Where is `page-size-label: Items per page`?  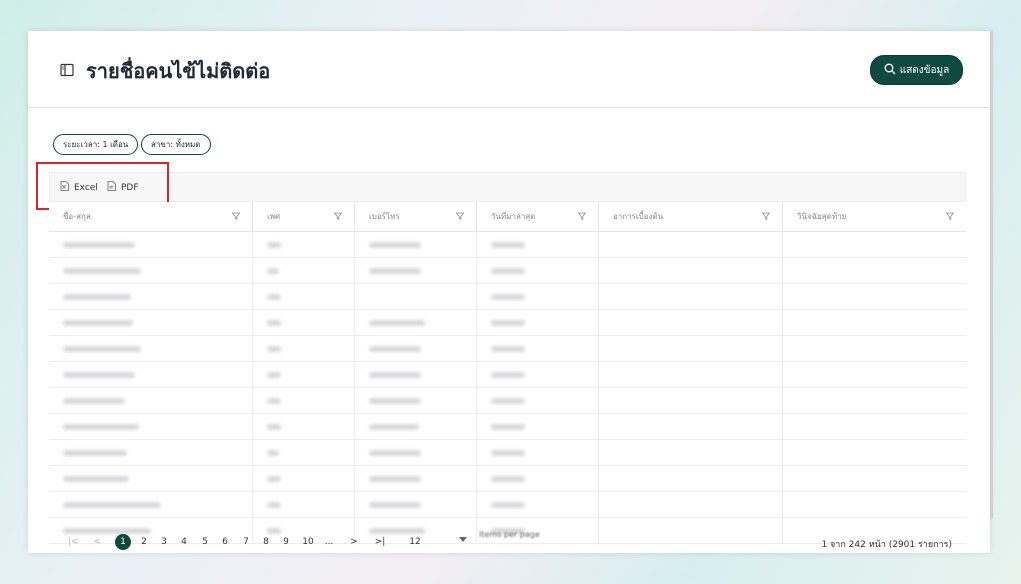 page-size-label: Items per page is located at coordinates (509, 534).